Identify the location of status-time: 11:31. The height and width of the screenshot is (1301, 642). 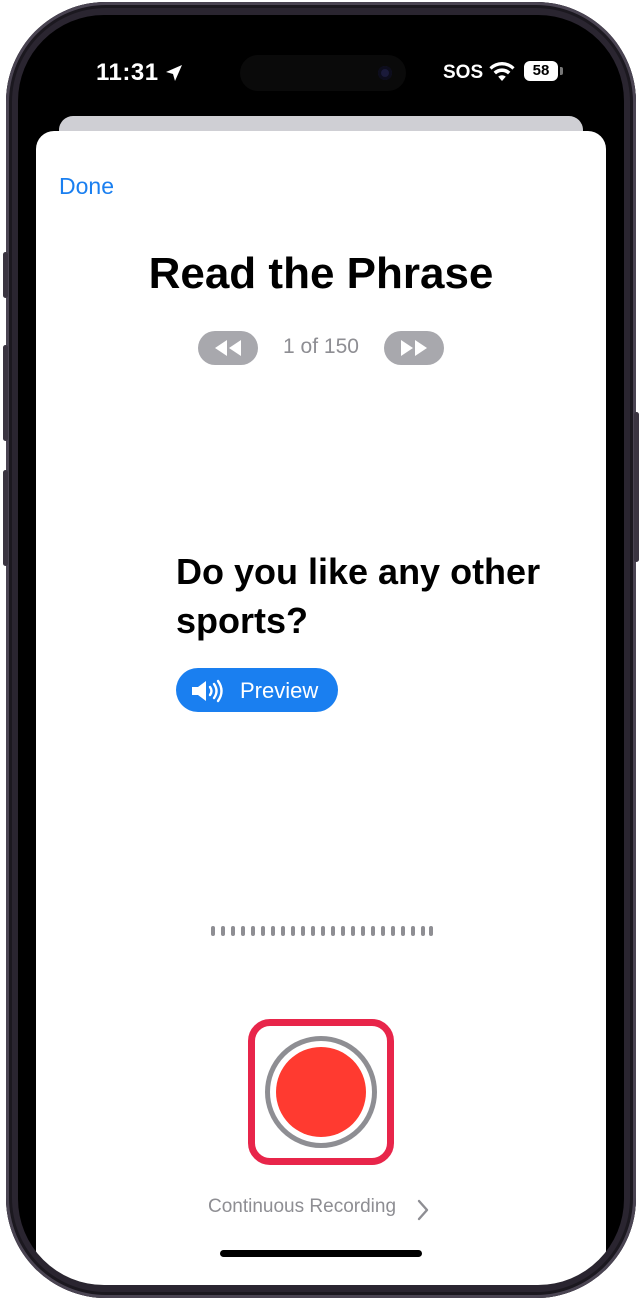
(127, 72).